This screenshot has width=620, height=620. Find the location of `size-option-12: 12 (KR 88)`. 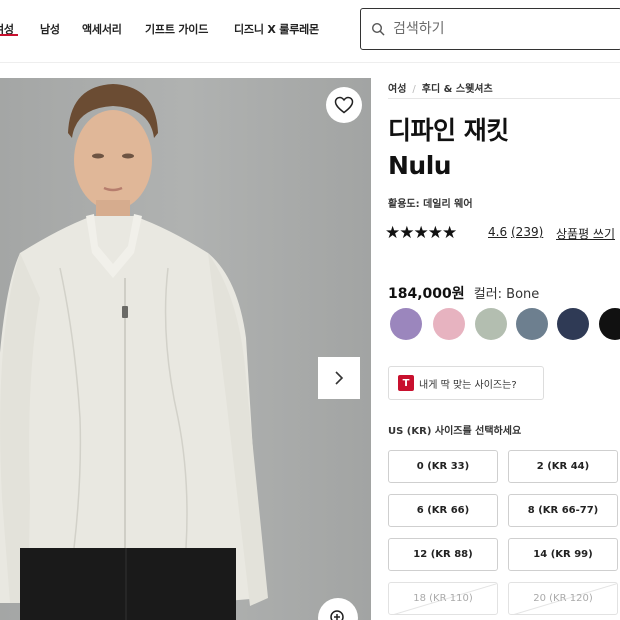

size-option-12: 12 (KR 88) is located at coordinates (443, 554).